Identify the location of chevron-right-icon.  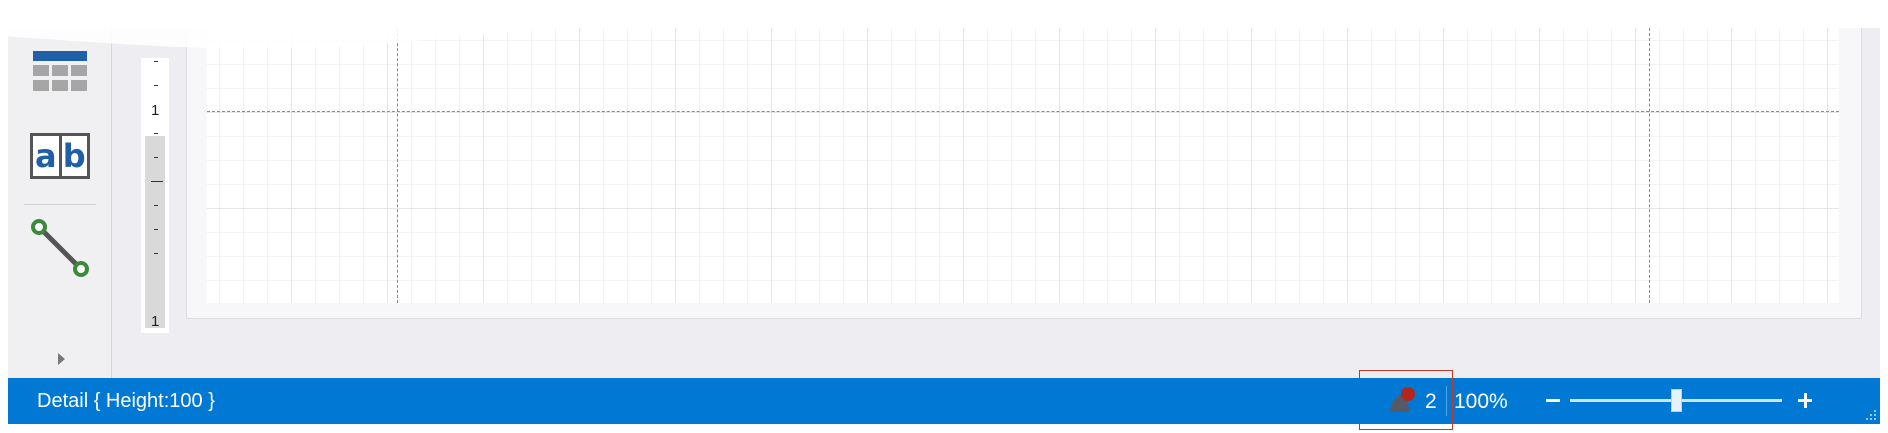
(61, 359).